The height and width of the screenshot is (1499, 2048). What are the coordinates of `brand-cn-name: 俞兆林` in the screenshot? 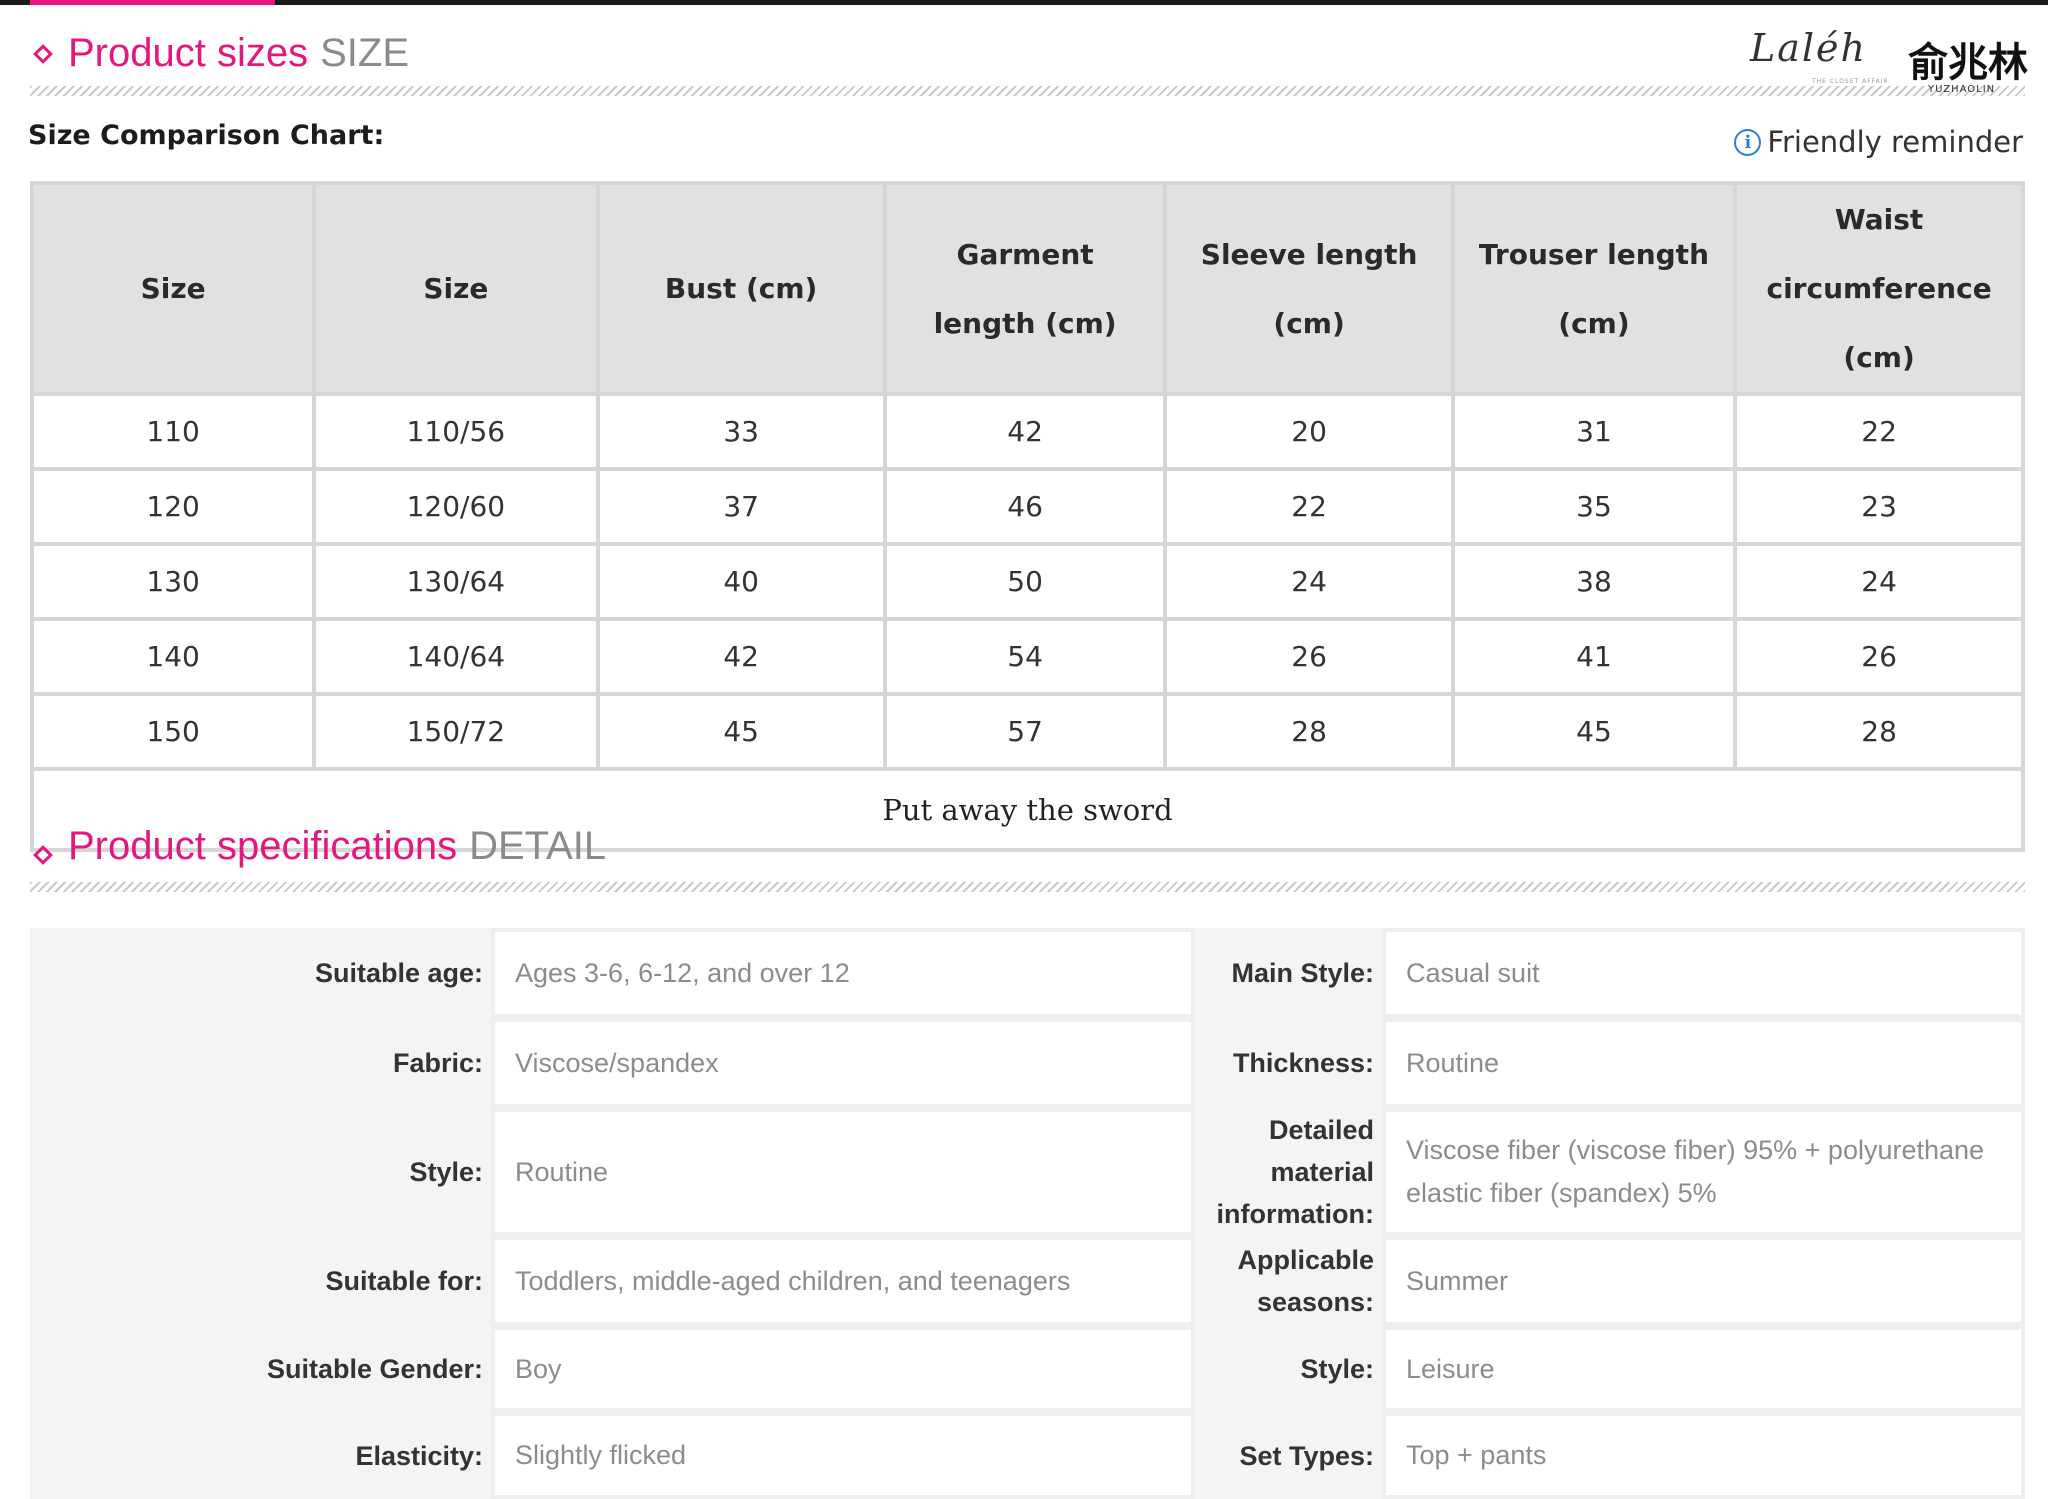 It's located at (1968, 63).